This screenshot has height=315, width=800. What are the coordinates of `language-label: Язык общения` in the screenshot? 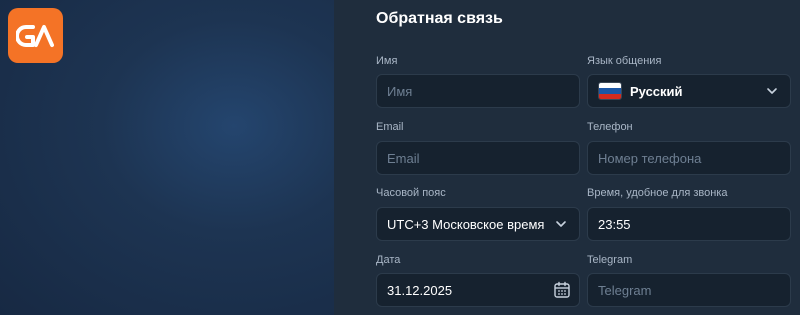 It's located at (624, 61).